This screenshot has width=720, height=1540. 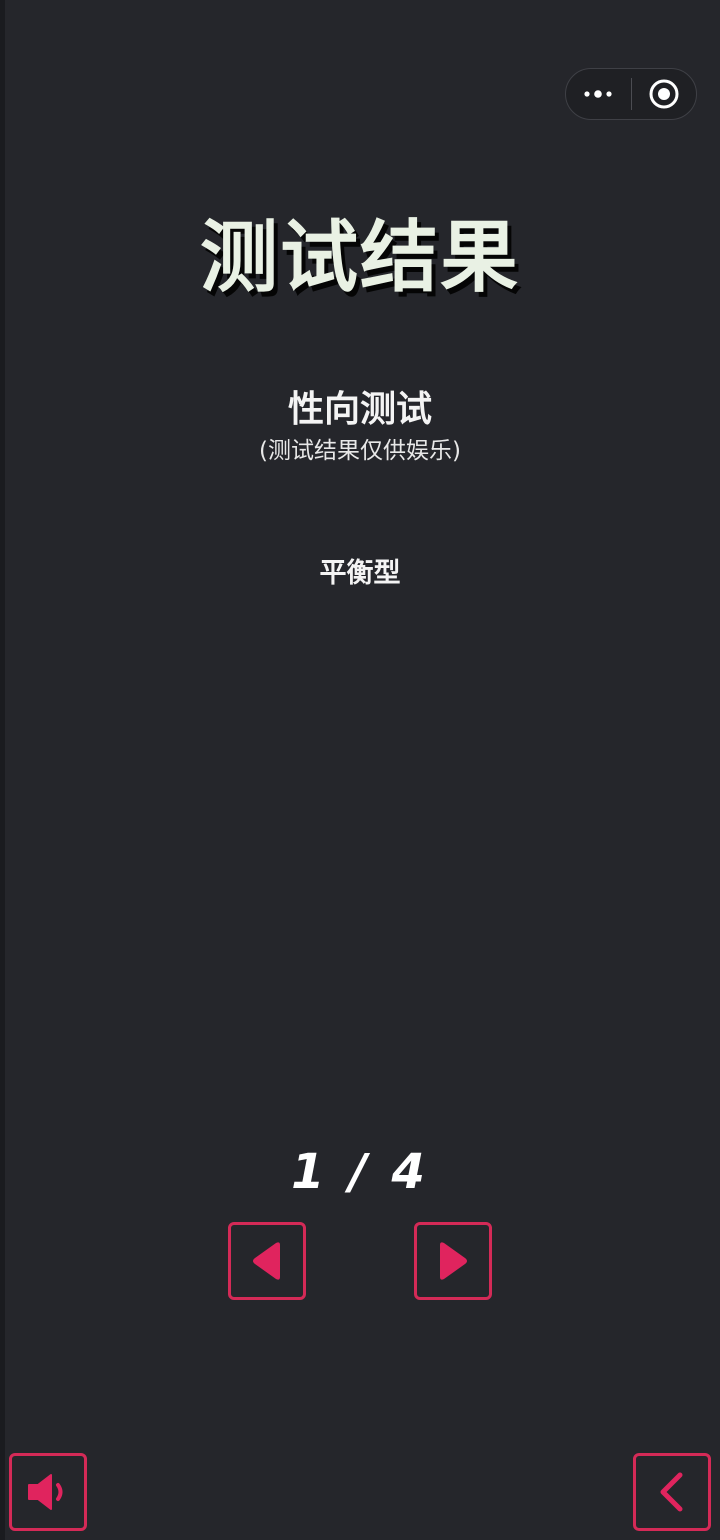 I want to click on more-dots-icon, so click(x=598, y=94).